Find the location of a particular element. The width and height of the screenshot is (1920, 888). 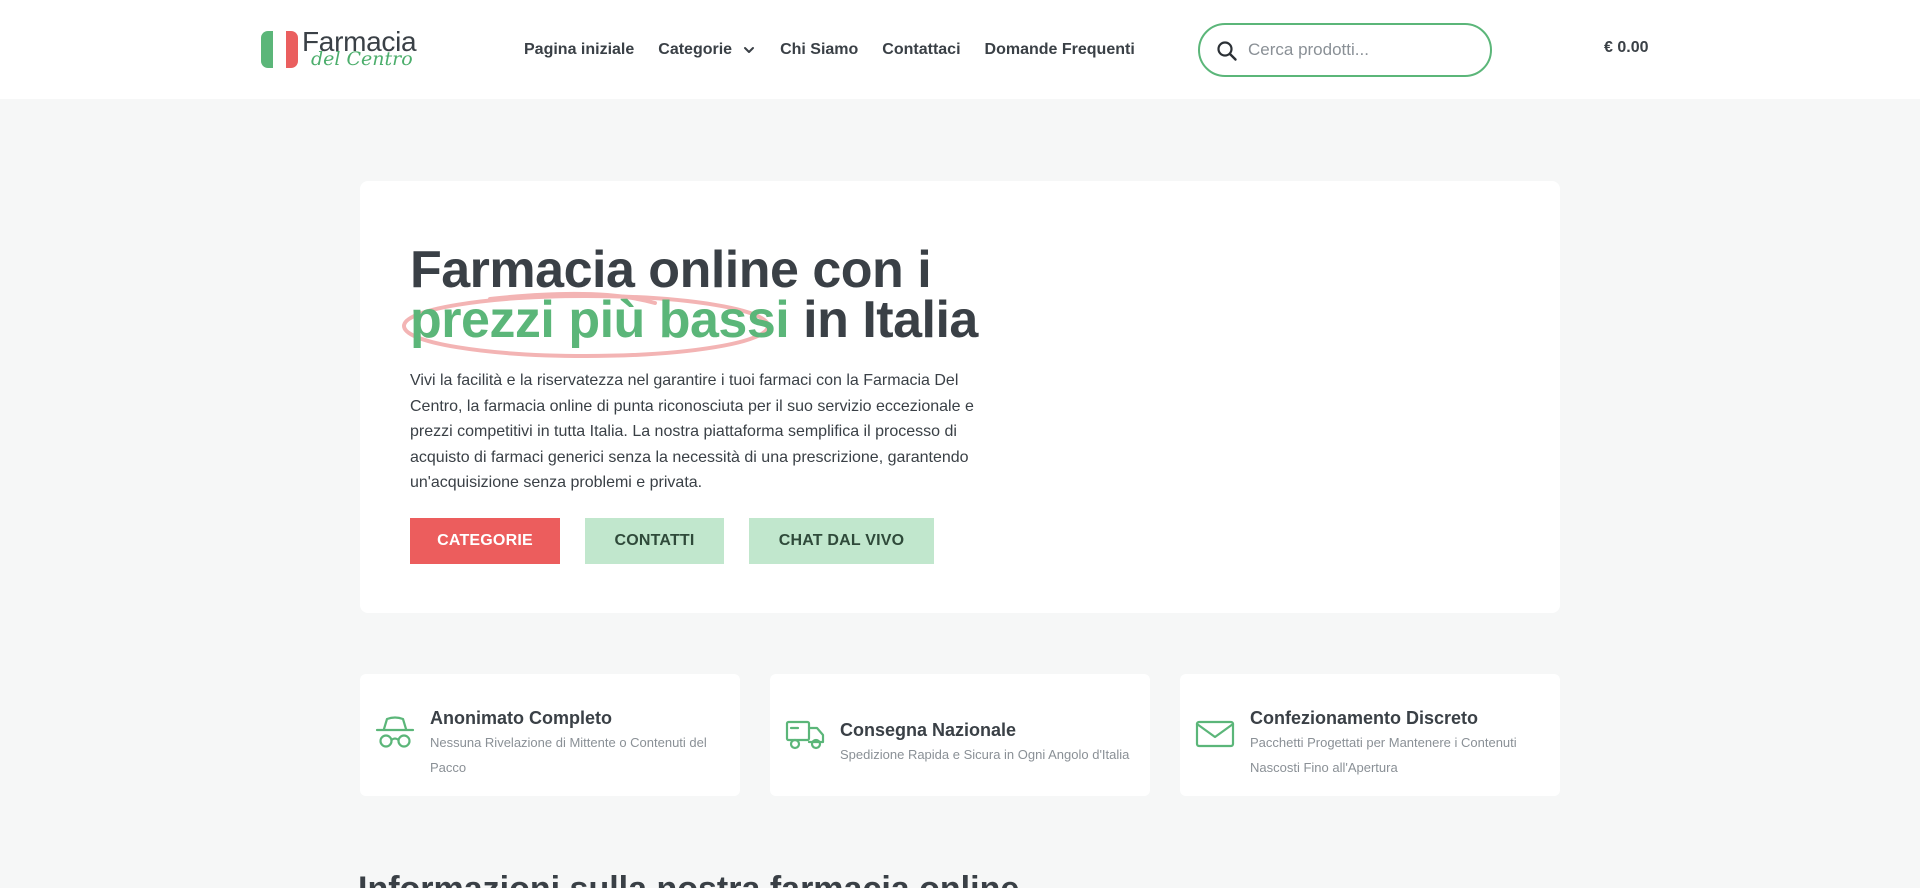

spy-hat-glasses-icon is located at coordinates (395, 732).